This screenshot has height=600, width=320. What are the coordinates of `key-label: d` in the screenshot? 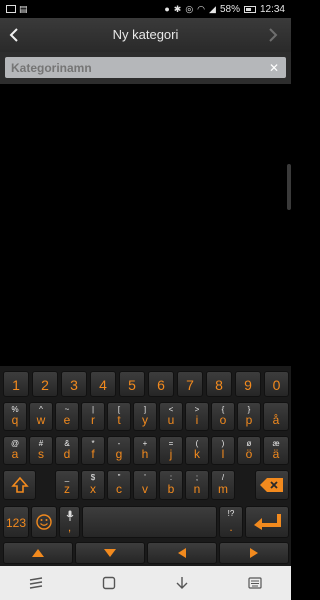 It's located at (67, 454).